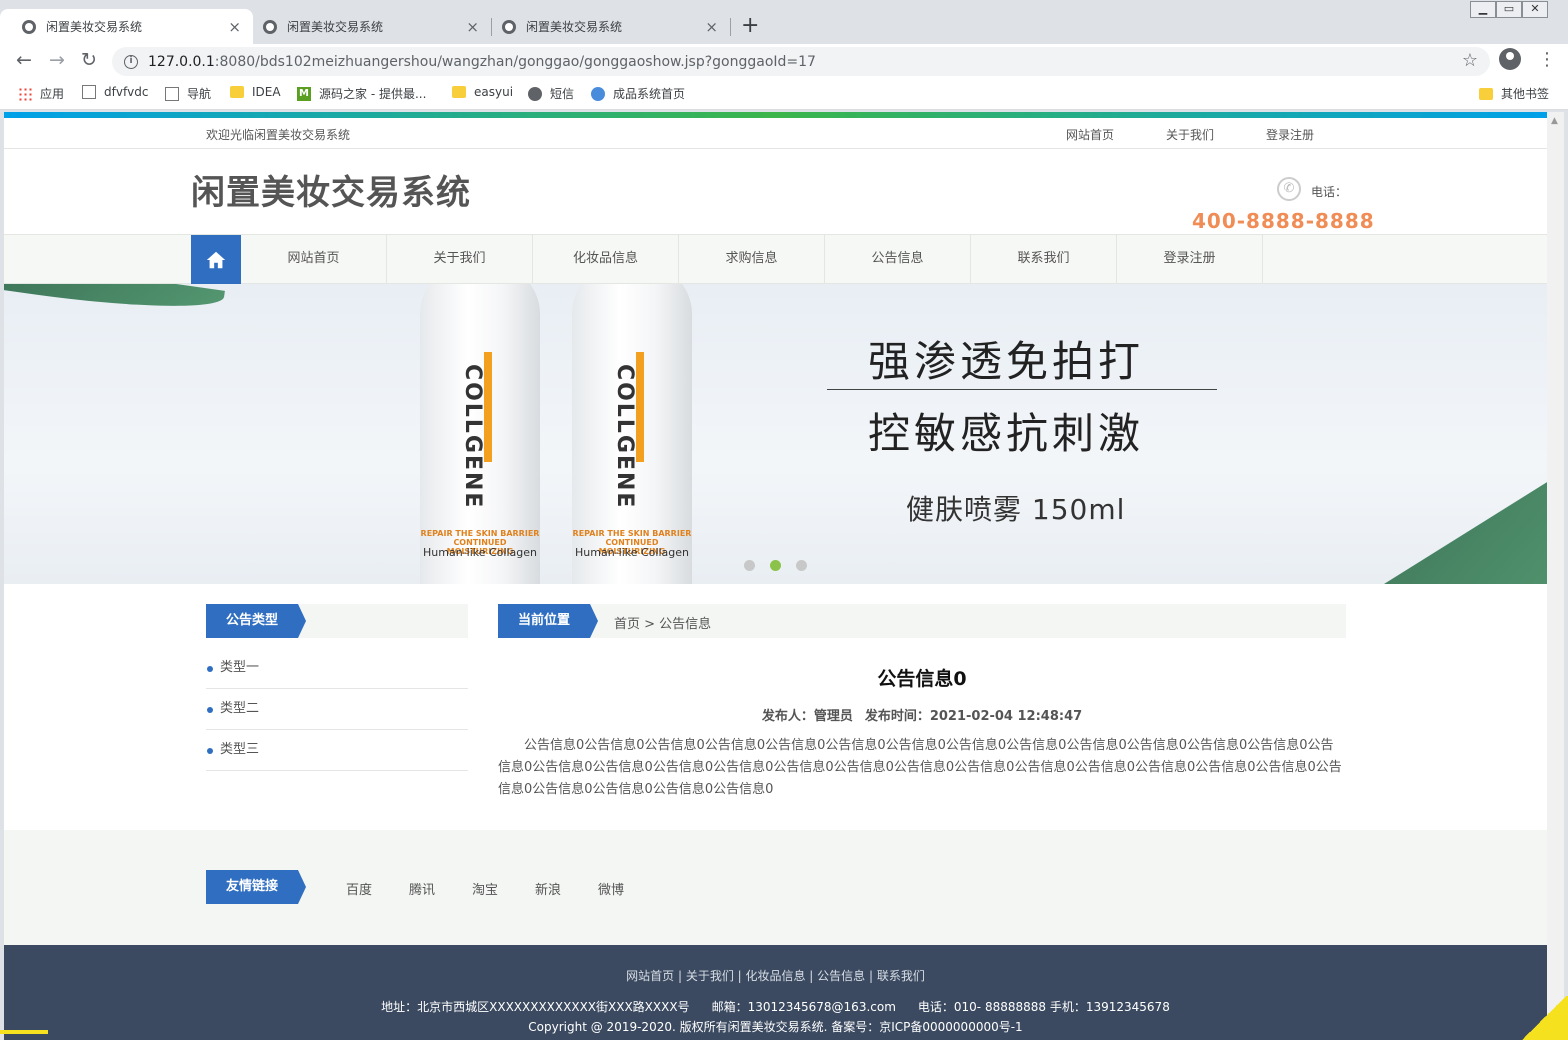  I want to click on reload-icon: ↻, so click(89, 60).